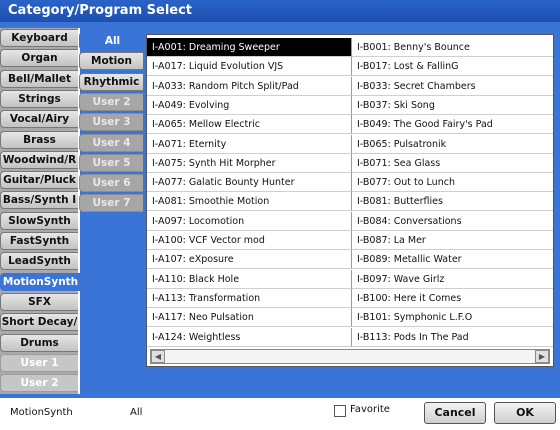 This screenshot has height=430, width=560. I want to click on program-cell: I-A017: Liquid Evolution VJS, so click(249, 67).